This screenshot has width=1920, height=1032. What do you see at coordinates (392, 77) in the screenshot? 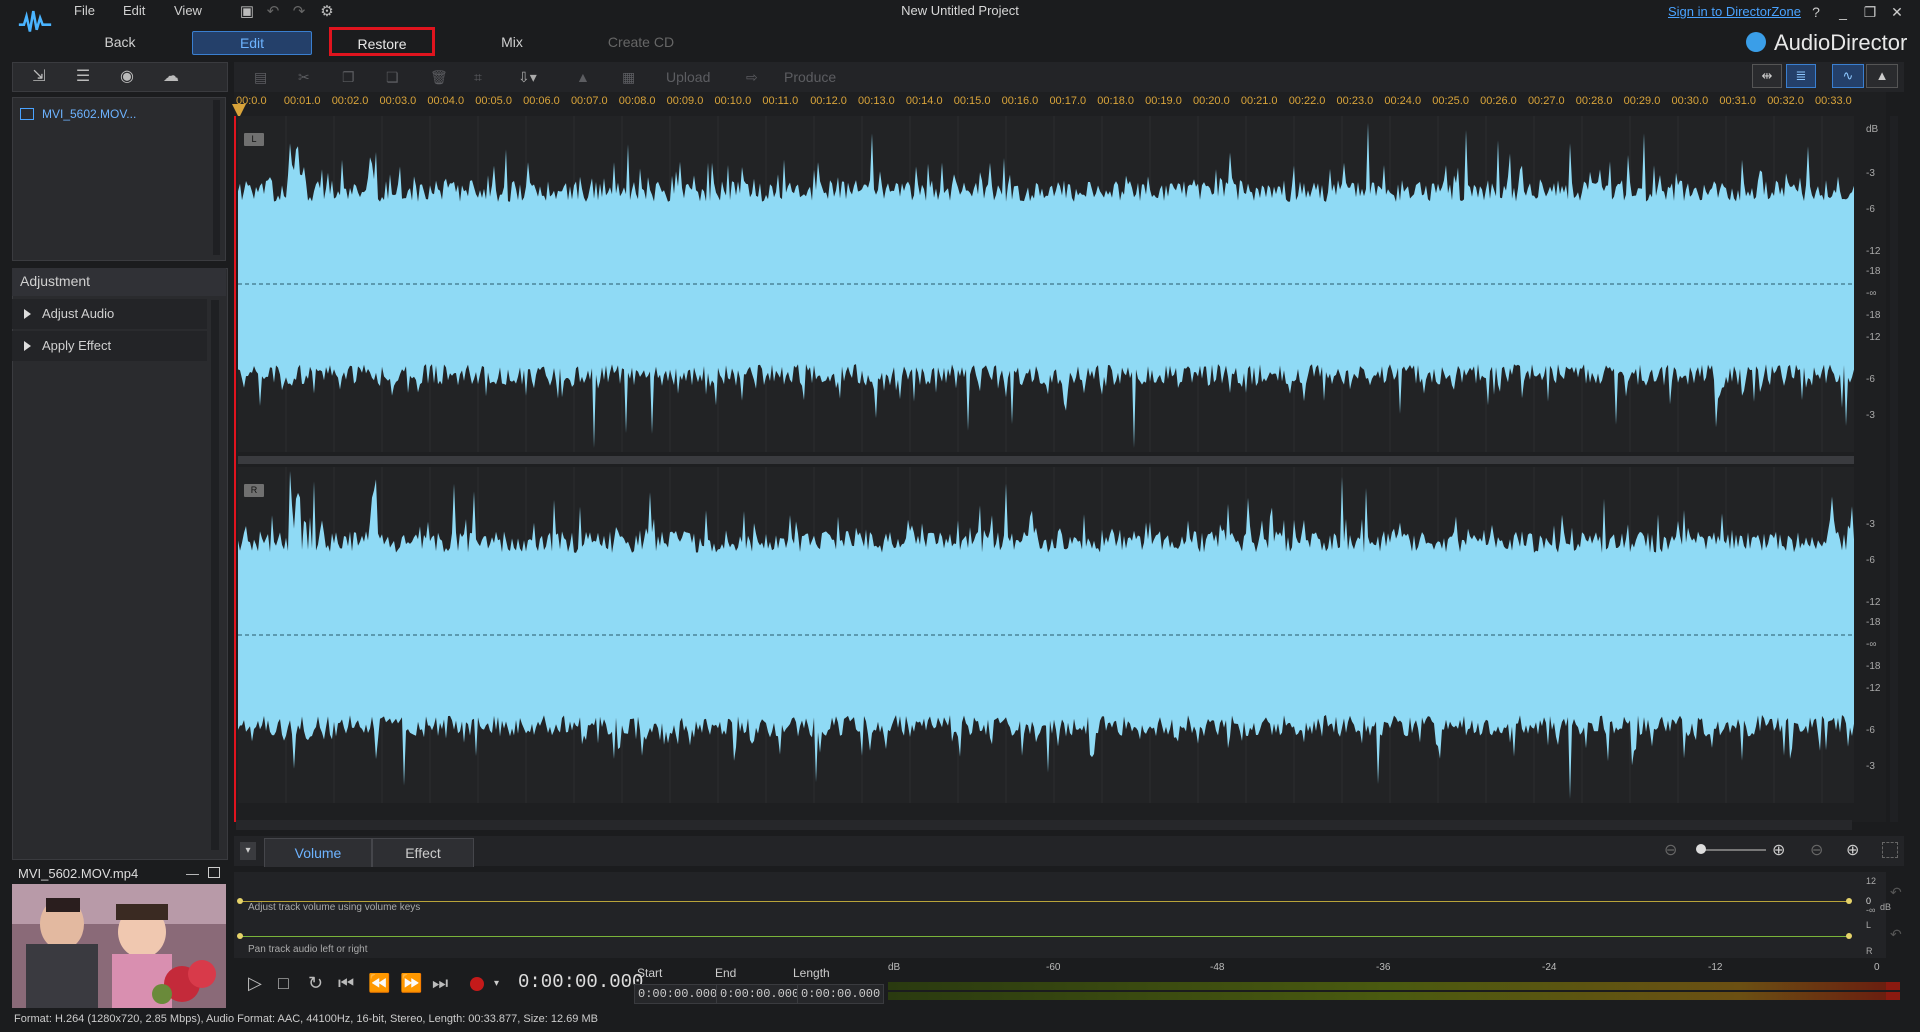
I see `paste-icon: ❏` at bounding box center [392, 77].